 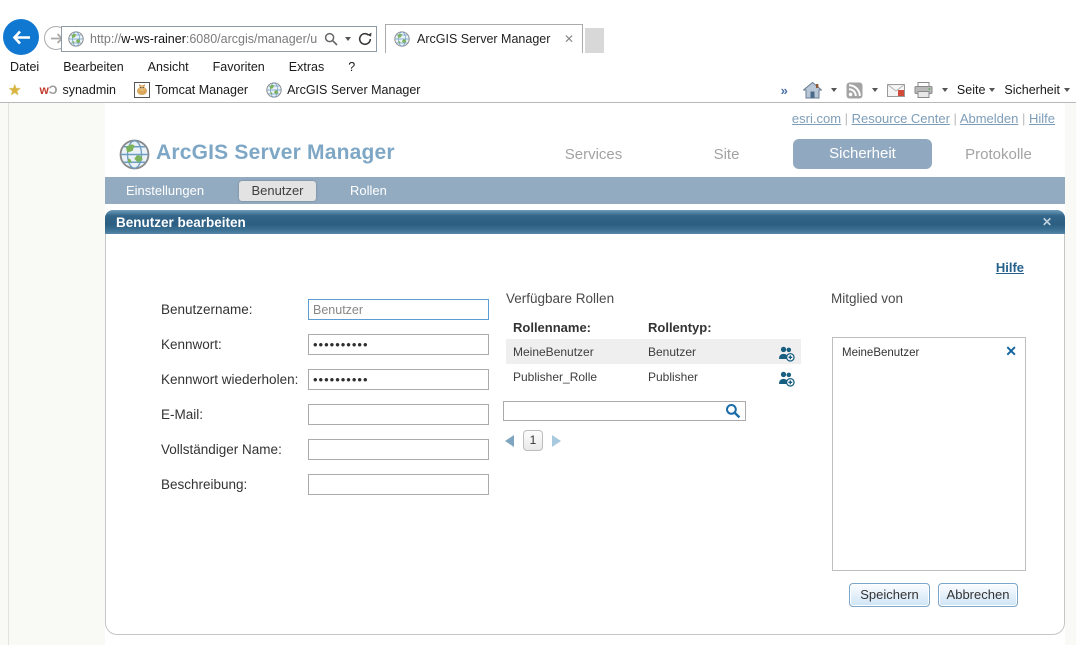 I want to click on star-icon: ★, so click(x=15, y=90).